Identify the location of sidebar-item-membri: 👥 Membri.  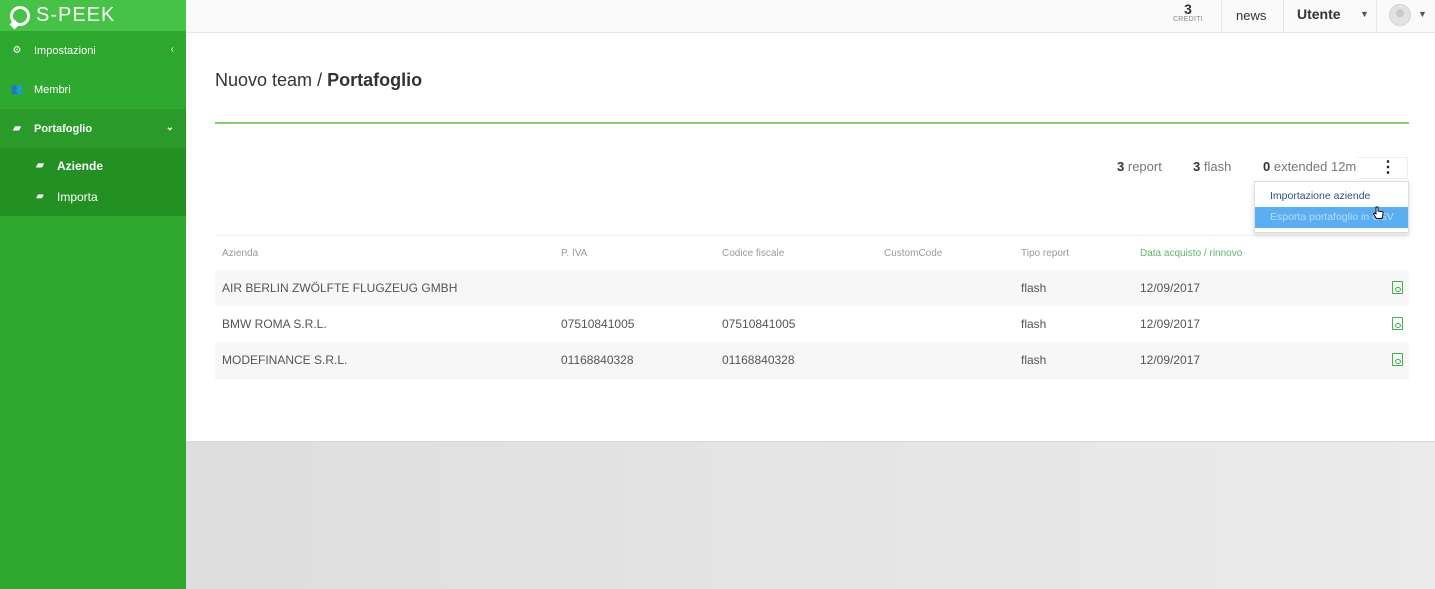
(93, 89).